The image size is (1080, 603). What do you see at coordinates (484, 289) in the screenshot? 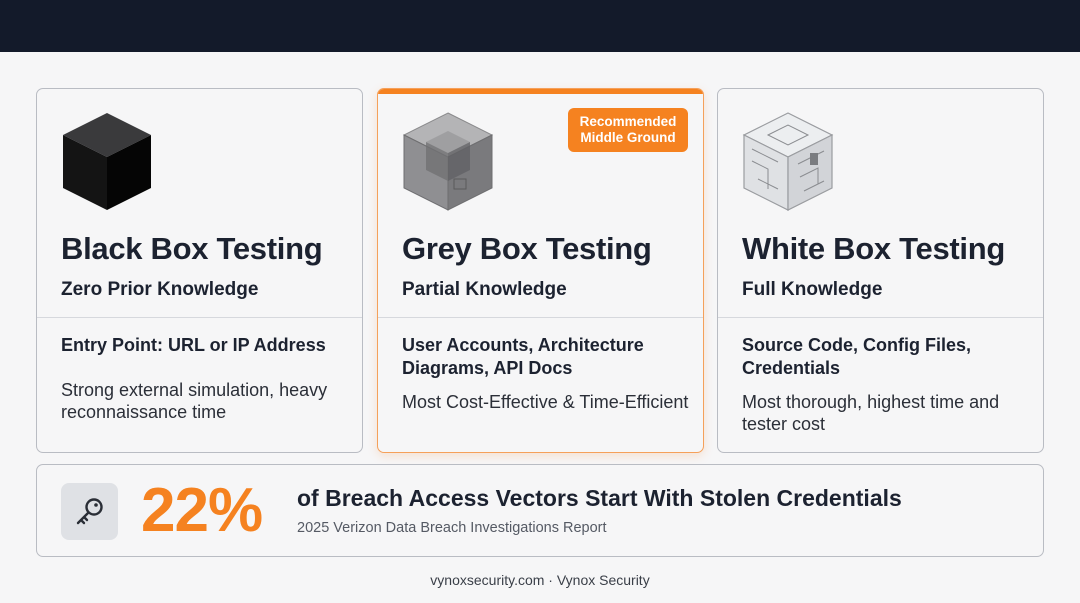
I see `card-subtitle: Partial Knowledge` at bounding box center [484, 289].